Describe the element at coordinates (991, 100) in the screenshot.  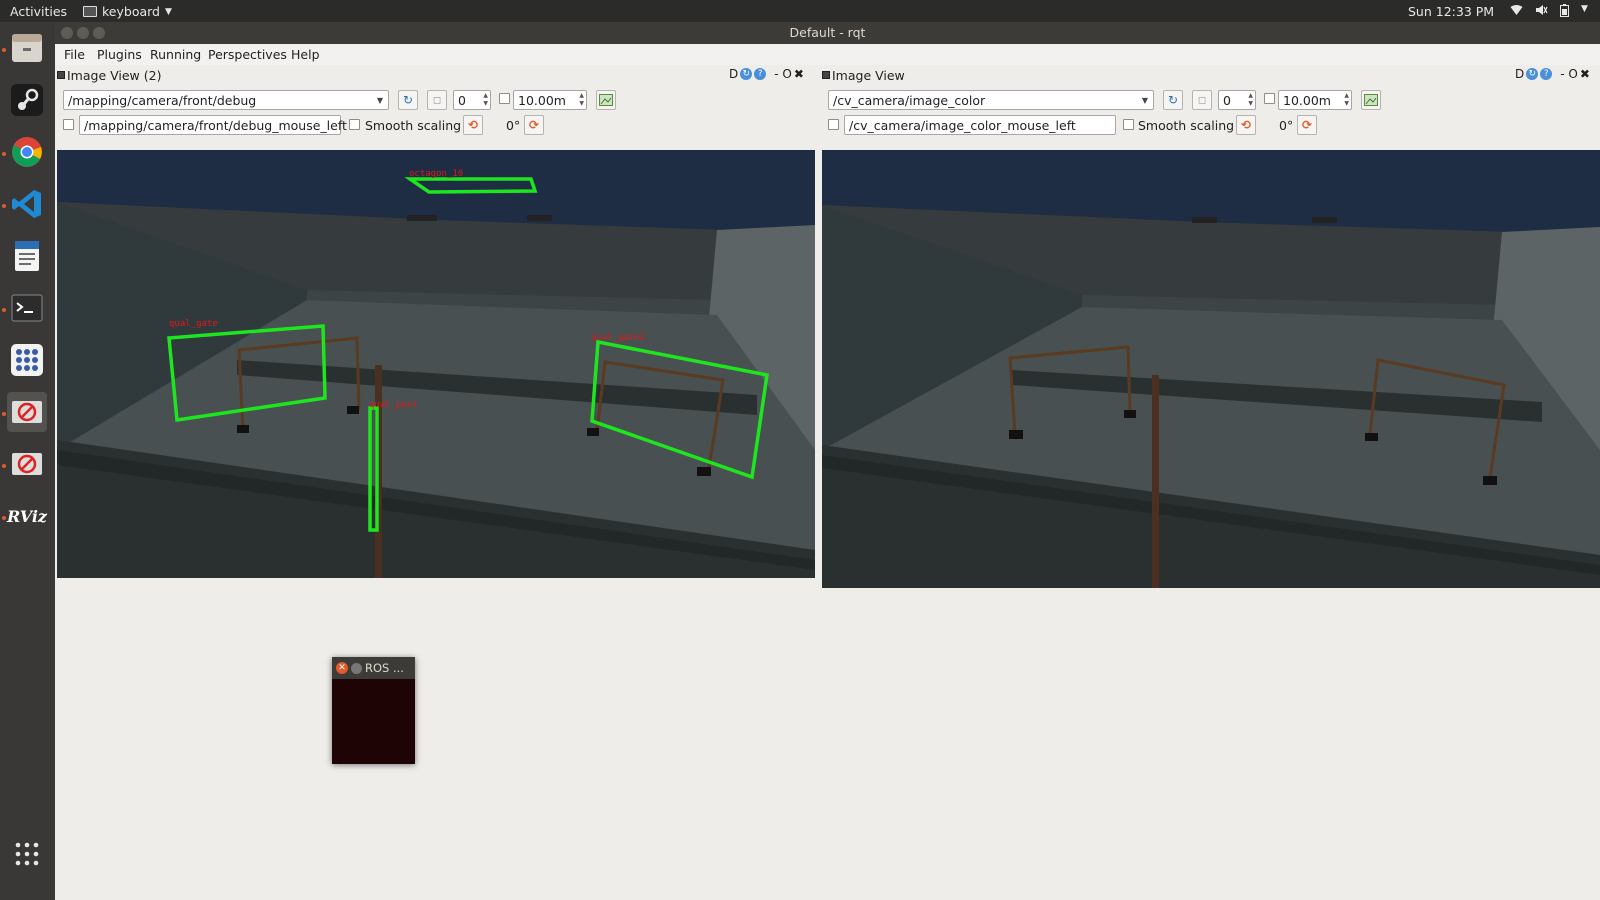
I see `topic-select: /cv_camera/image_color ▼` at that location.